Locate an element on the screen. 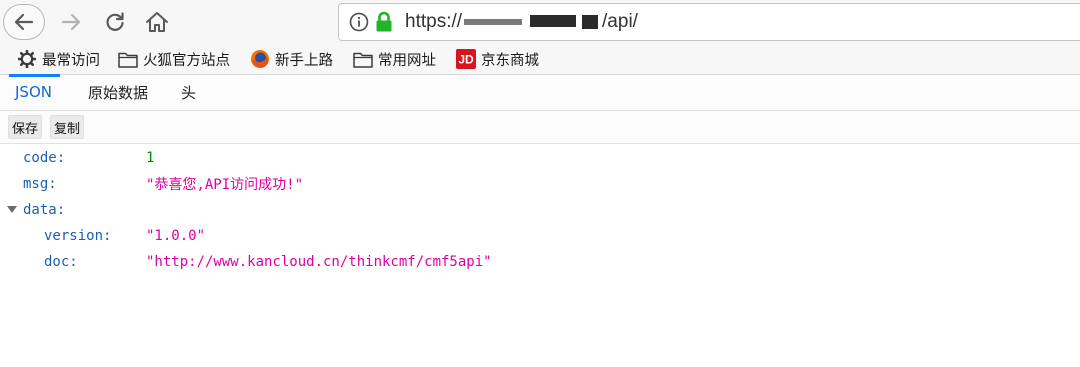  bookmark-jd: JD 京东商城 is located at coordinates (497, 59).